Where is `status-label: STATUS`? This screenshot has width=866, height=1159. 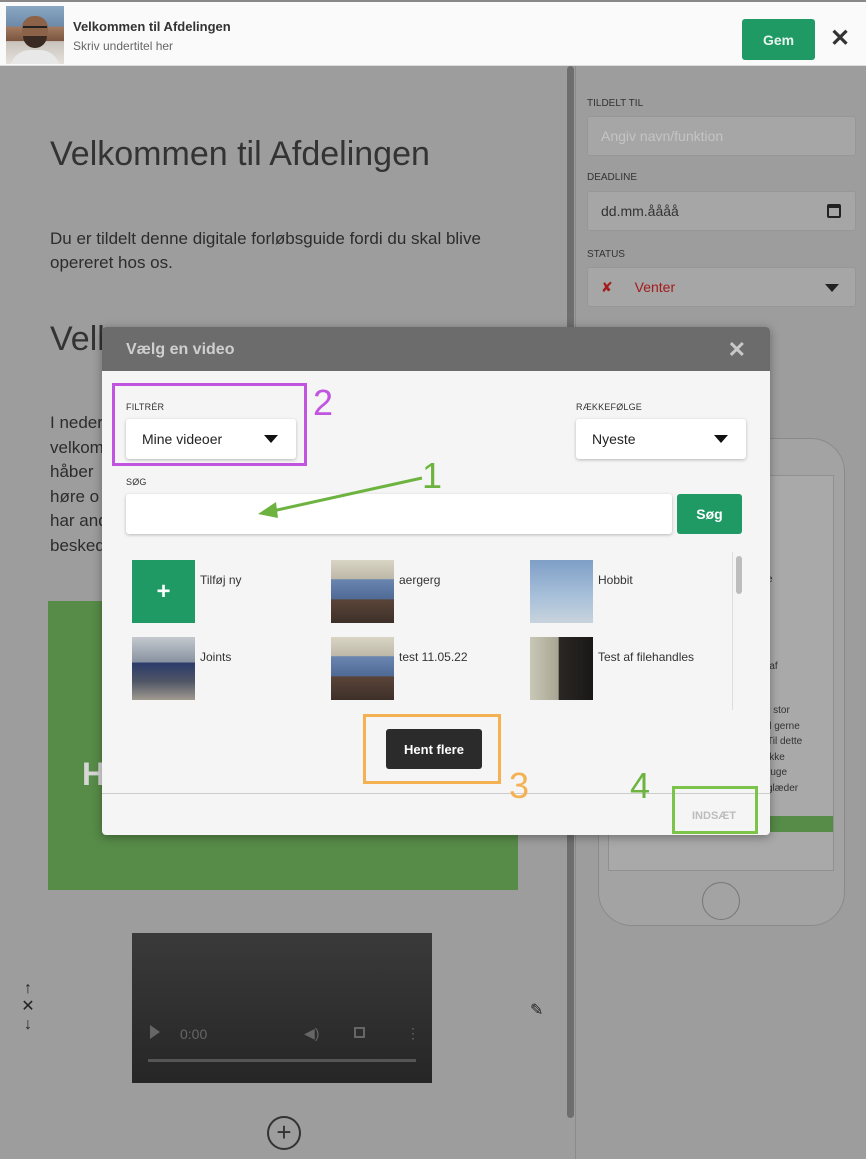
status-label: STATUS is located at coordinates (606, 254).